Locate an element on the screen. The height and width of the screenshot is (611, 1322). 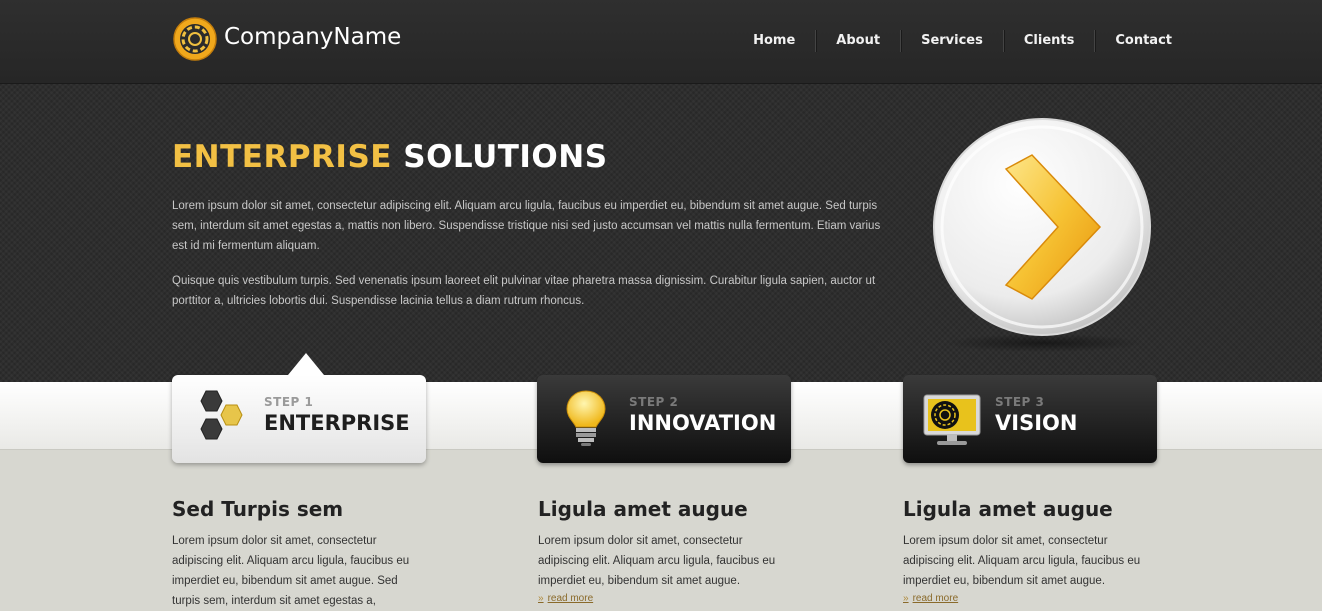
hero-title-rest: SOLUTIONS is located at coordinates (505, 157).